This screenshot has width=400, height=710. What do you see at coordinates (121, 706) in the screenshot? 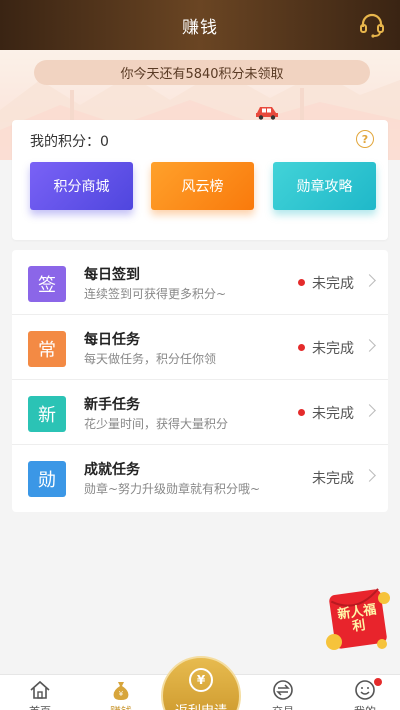
I see `nav-earn-label: 赚钱` at bounding box center [121, 706].